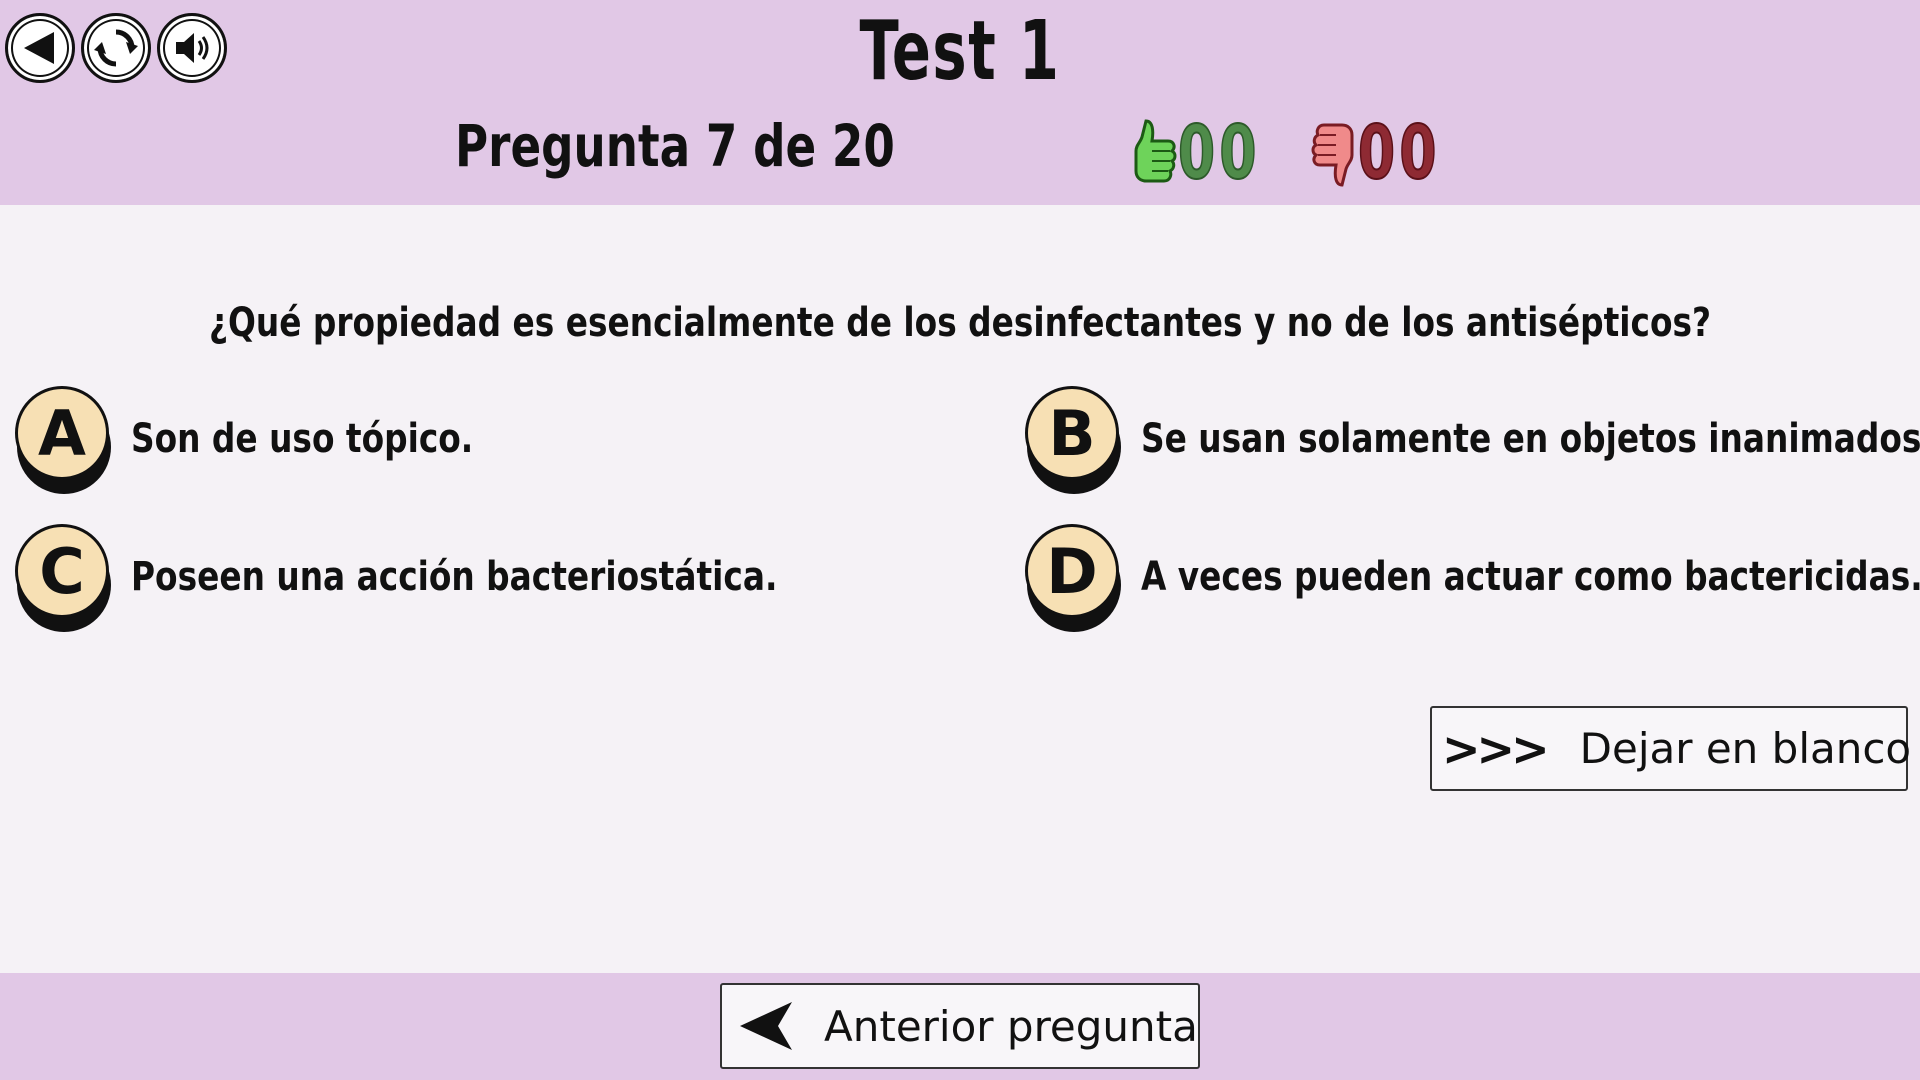  Describe the element at coordinates (960, 51) in the screenshot. I see `quiz-title: Test 1` at that location.